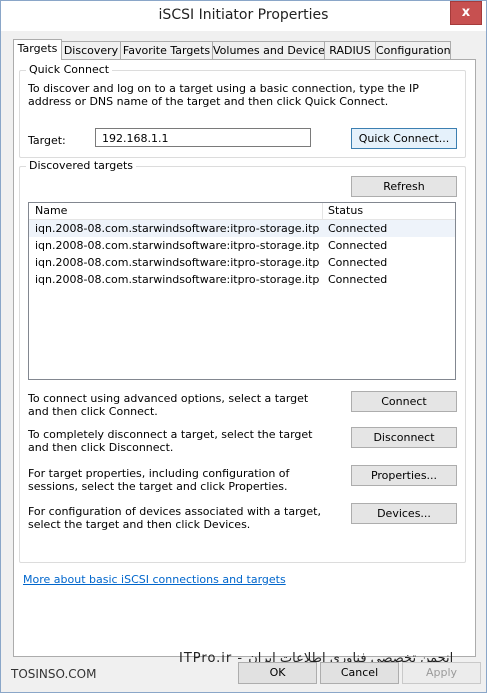  I want to click on apply-button: Apply, so click(441, 673).